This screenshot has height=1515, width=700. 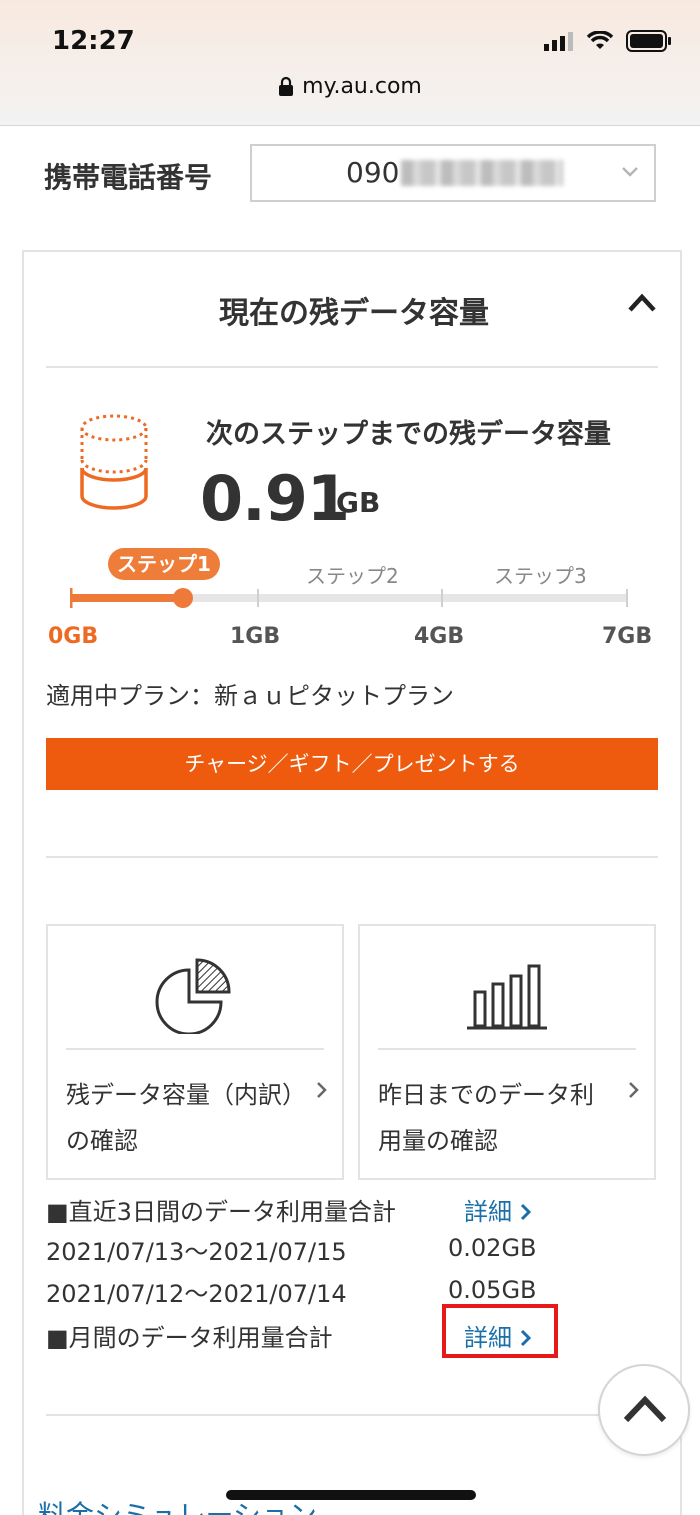 I want to click on status-icons, so click(x=608, y=41).